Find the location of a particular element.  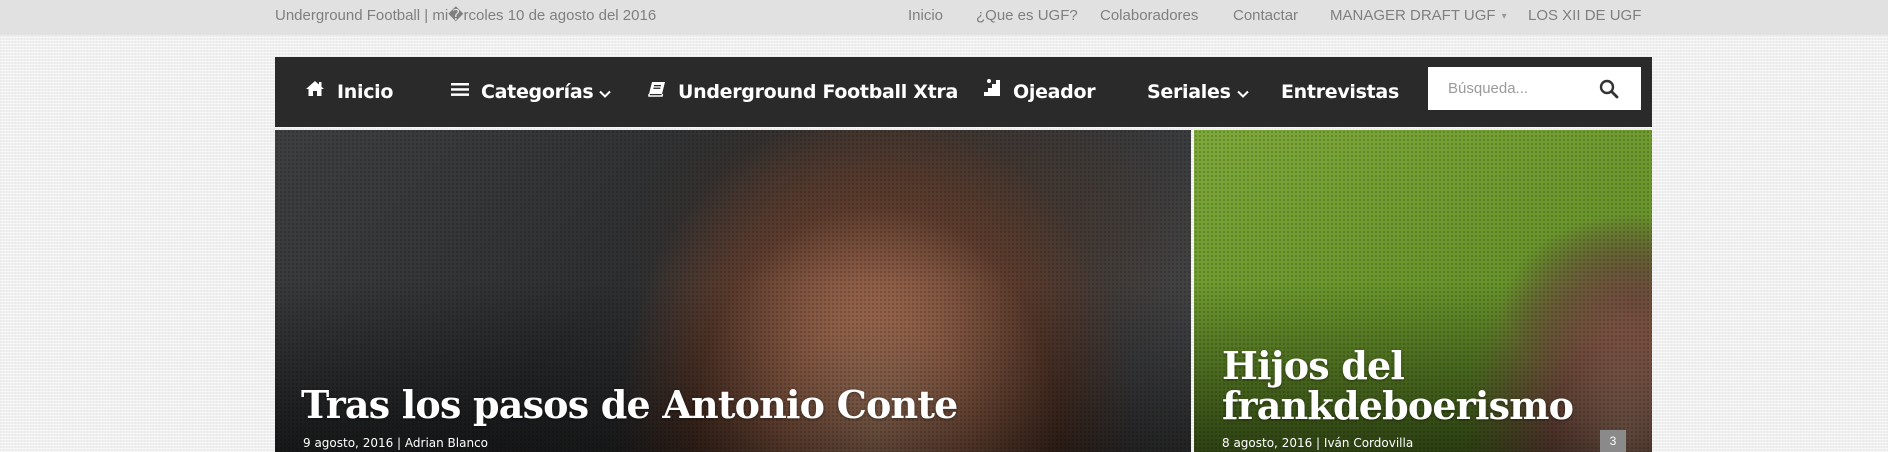

top-link-colaboradores: Colaboradores is located at coordinates (1149, 15).